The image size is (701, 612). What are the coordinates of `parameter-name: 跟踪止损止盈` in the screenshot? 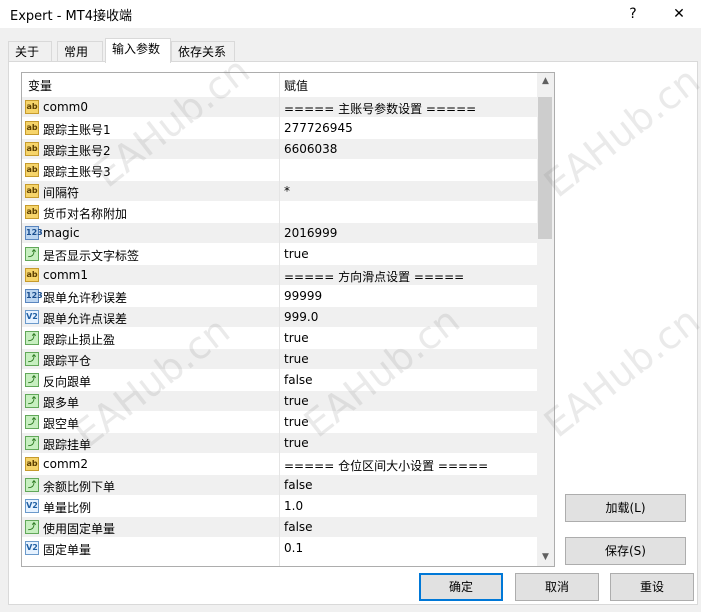 It's located at (79, 340).